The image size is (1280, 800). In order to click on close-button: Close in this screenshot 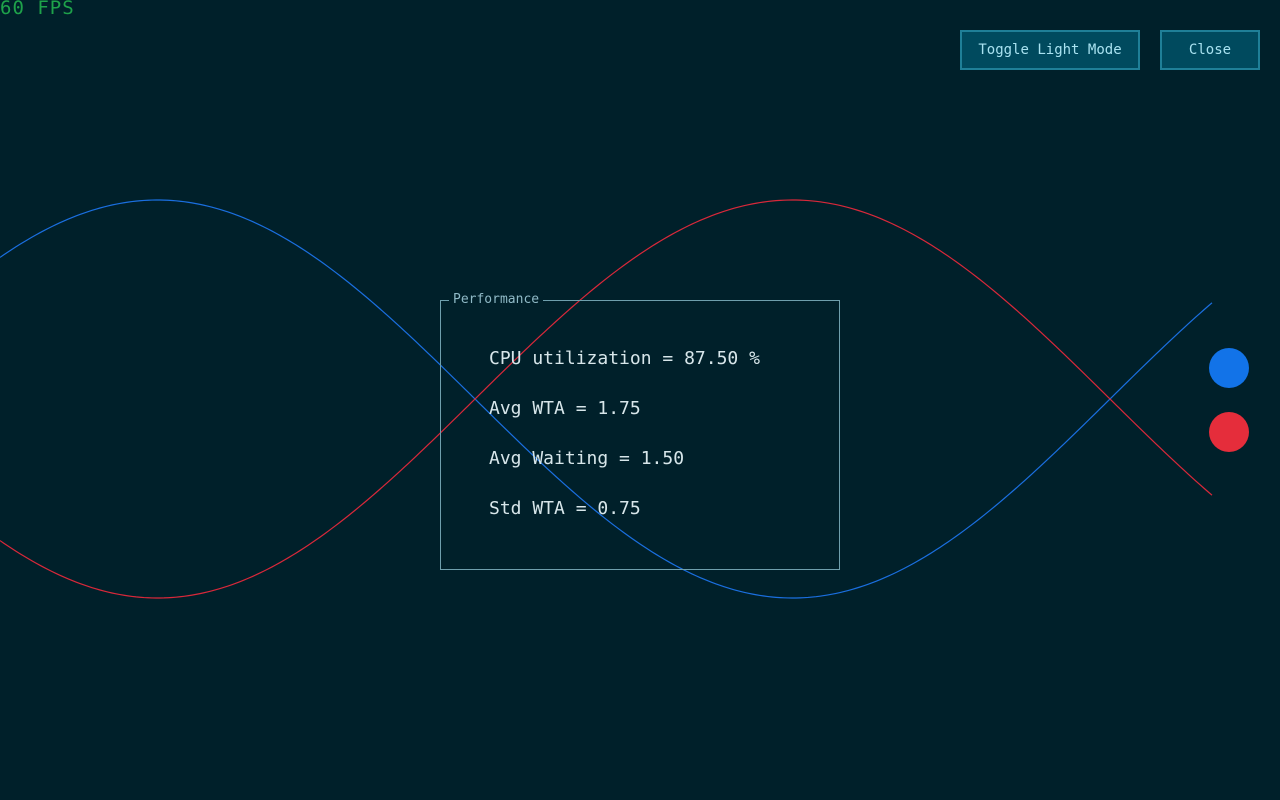, I will do `click(1210, 50)`.